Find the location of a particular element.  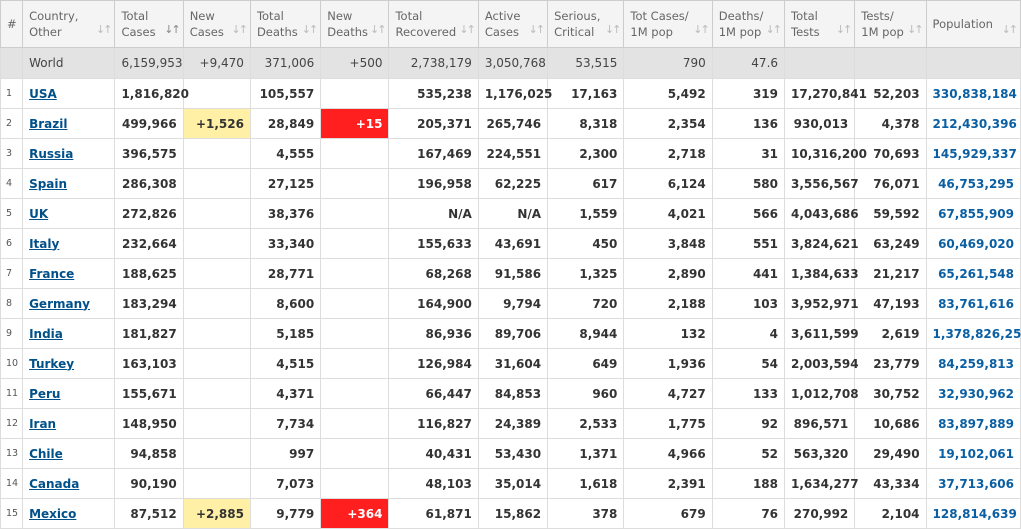

active-cases-cell: 35,014 is located at coordinates (513, 483).